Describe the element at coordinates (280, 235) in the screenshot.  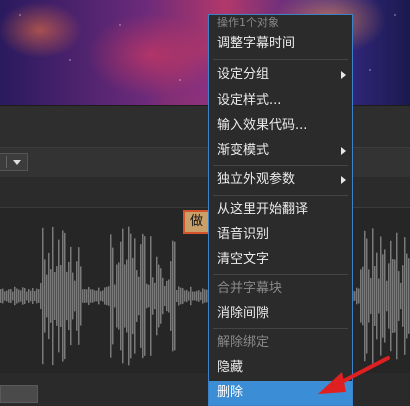
I see `menu-item-speech-recognition: 语音识别` at that location.